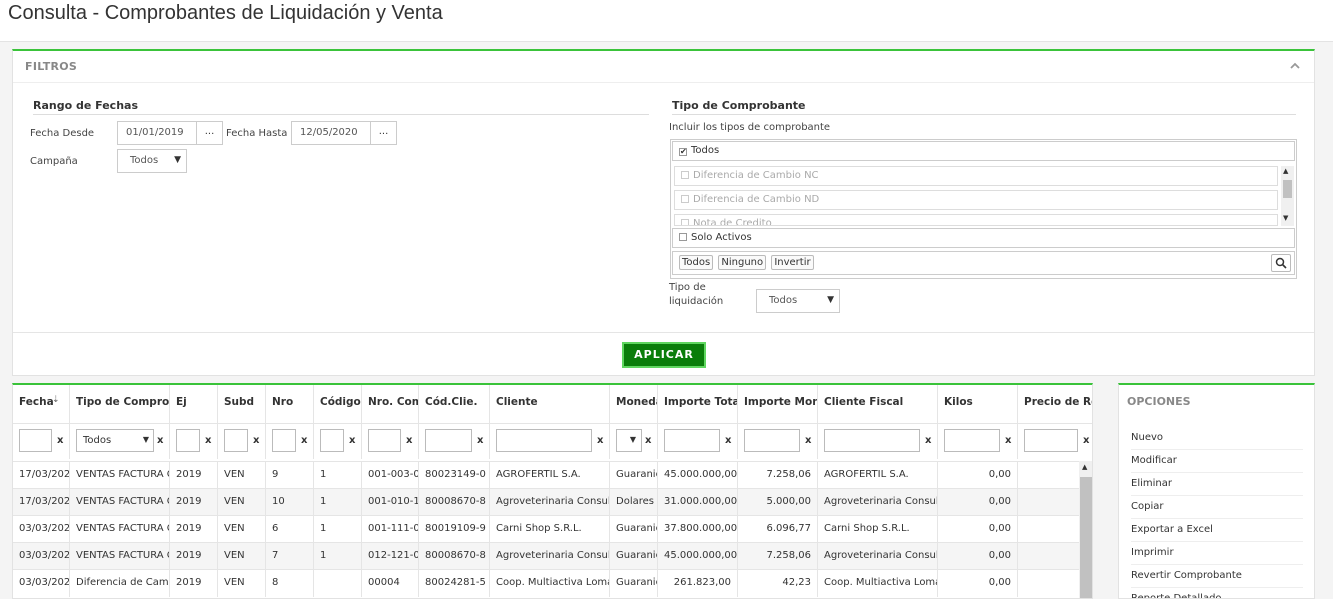 This screenshot has width=1333, height=599. What do you see at coordinates (1217, 576) in the screenshot?
I see `option-item: Revertir Comprobante` at bounding box center [1217, 576].